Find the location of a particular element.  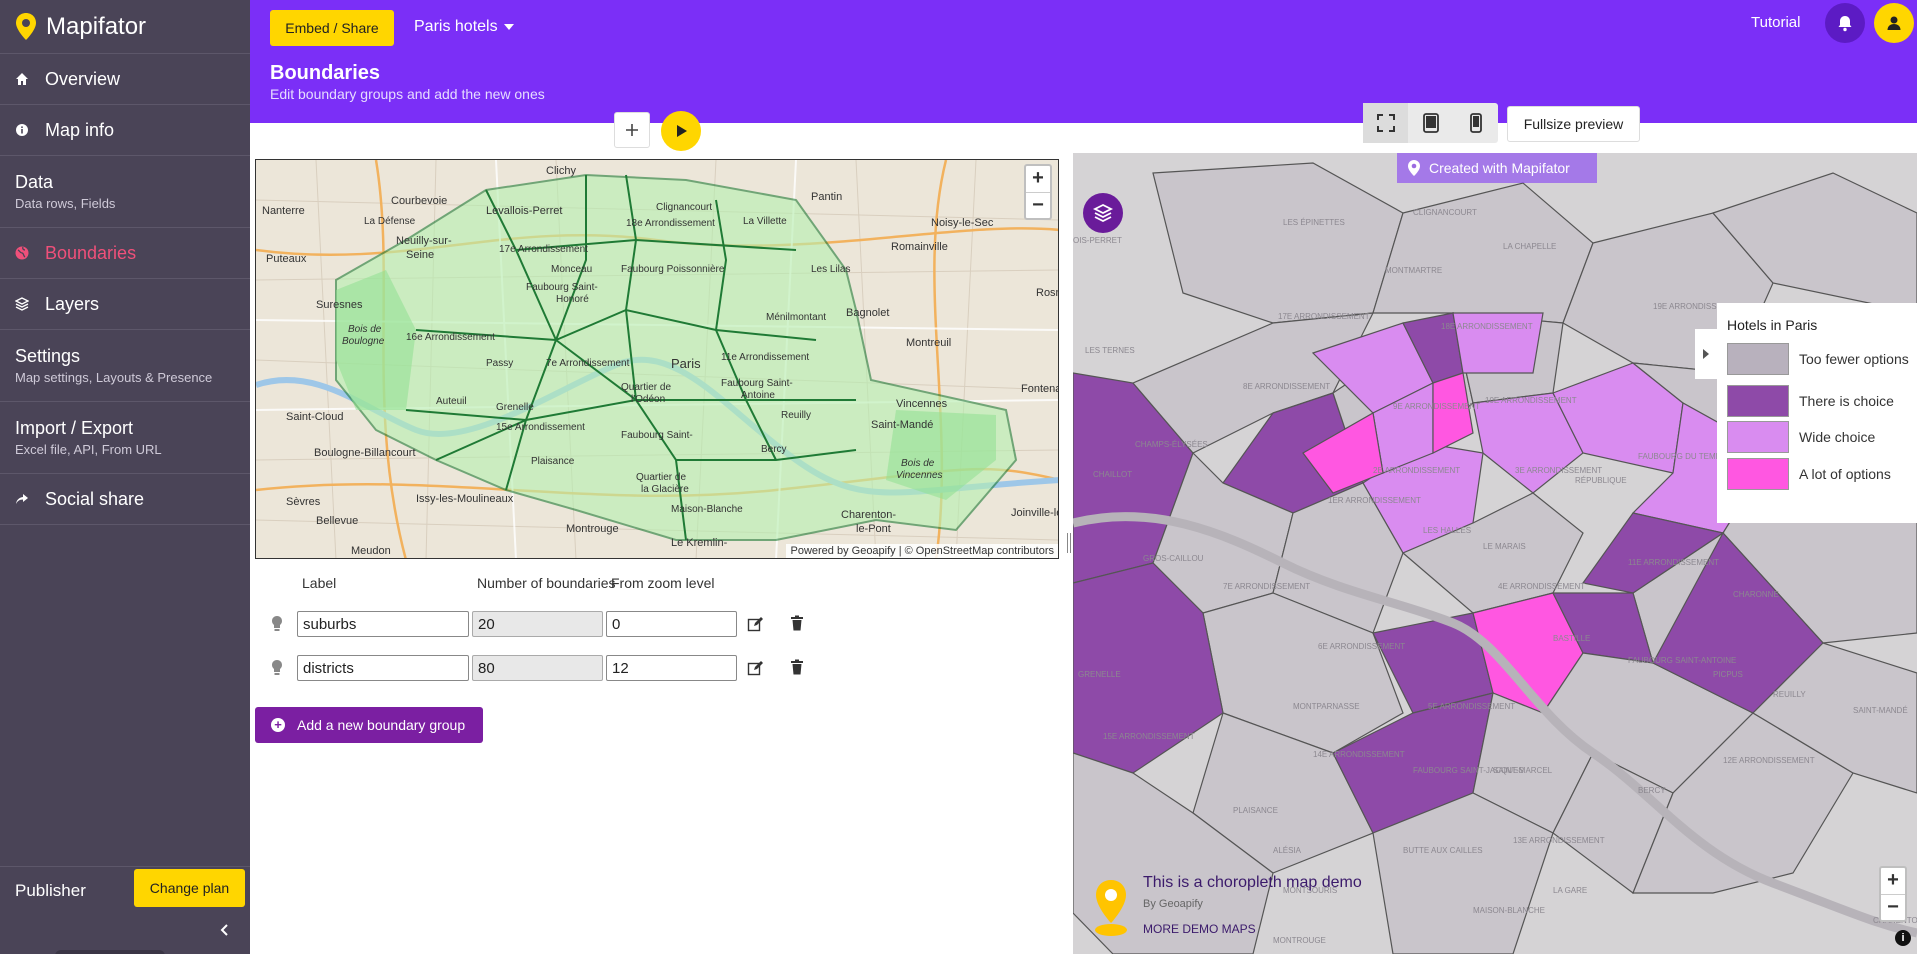

svg-text: CLIGNANCOURT is located at coordinates (1445, 212).